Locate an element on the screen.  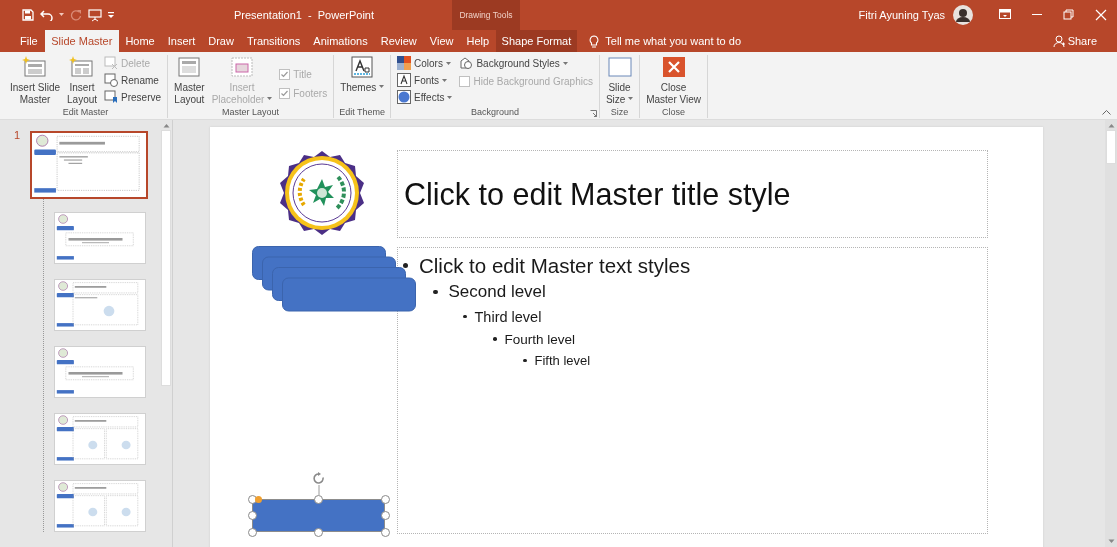
ribbon-tab: Animations is located at coordinates (340, 41).